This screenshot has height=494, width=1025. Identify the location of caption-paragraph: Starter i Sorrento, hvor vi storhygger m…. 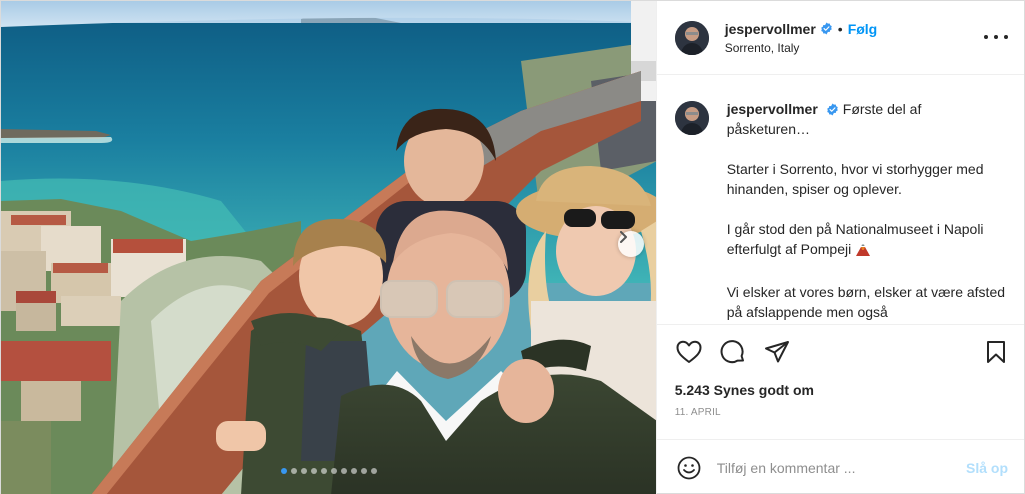
(855, 179).